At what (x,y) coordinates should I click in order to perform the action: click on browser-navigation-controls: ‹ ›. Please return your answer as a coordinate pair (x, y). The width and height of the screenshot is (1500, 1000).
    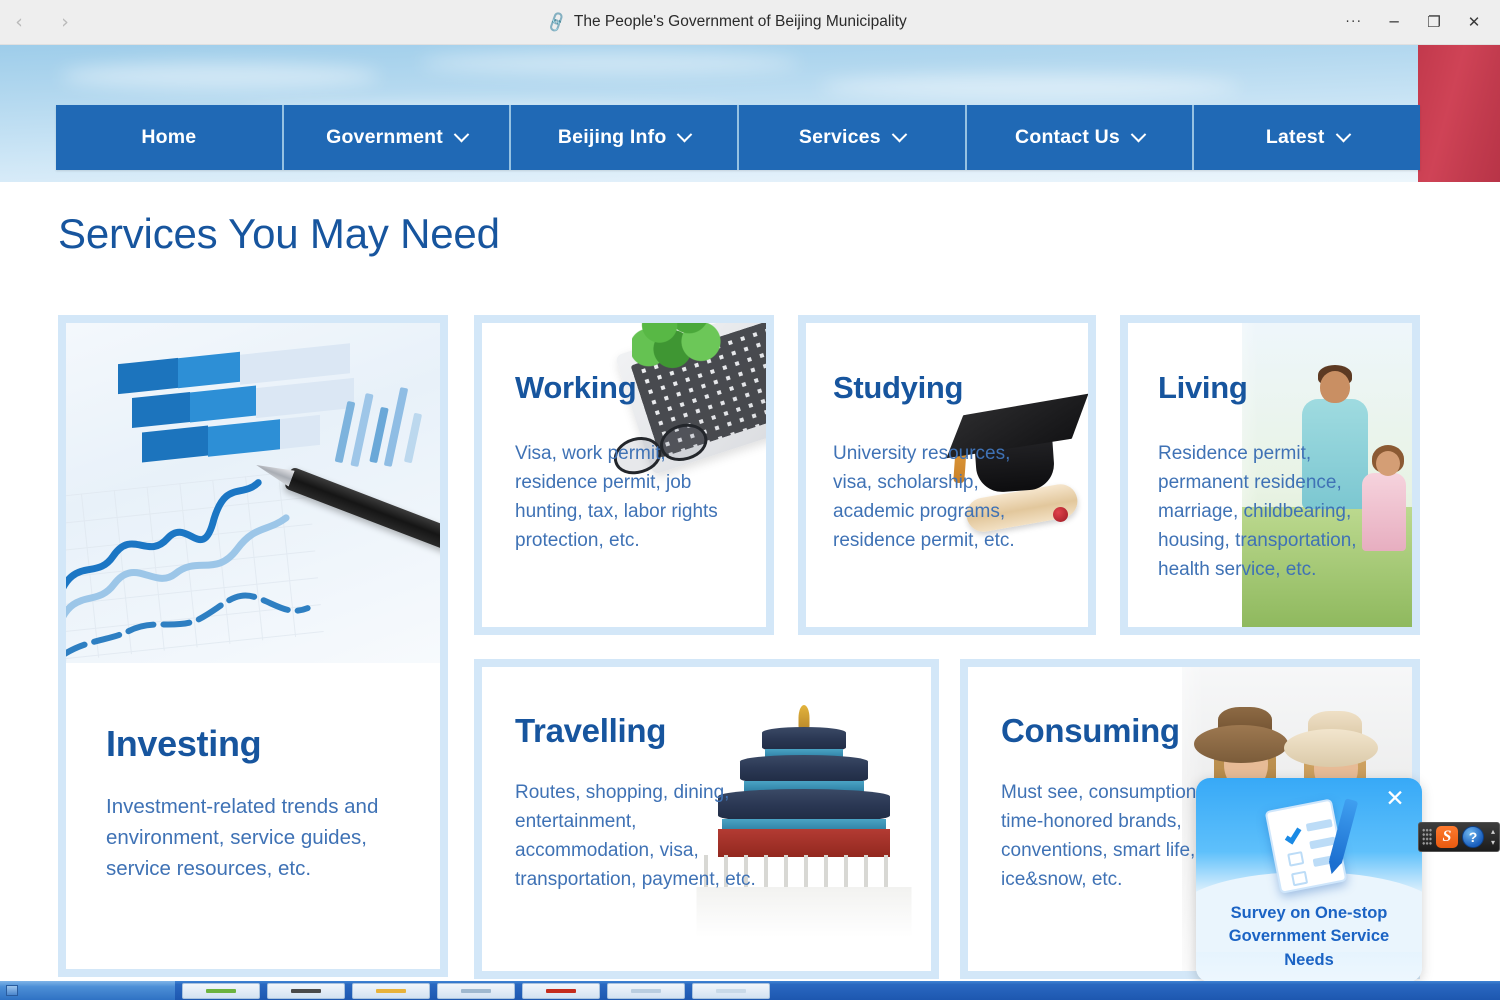
    Looking at the image, I should click on (60, 22).